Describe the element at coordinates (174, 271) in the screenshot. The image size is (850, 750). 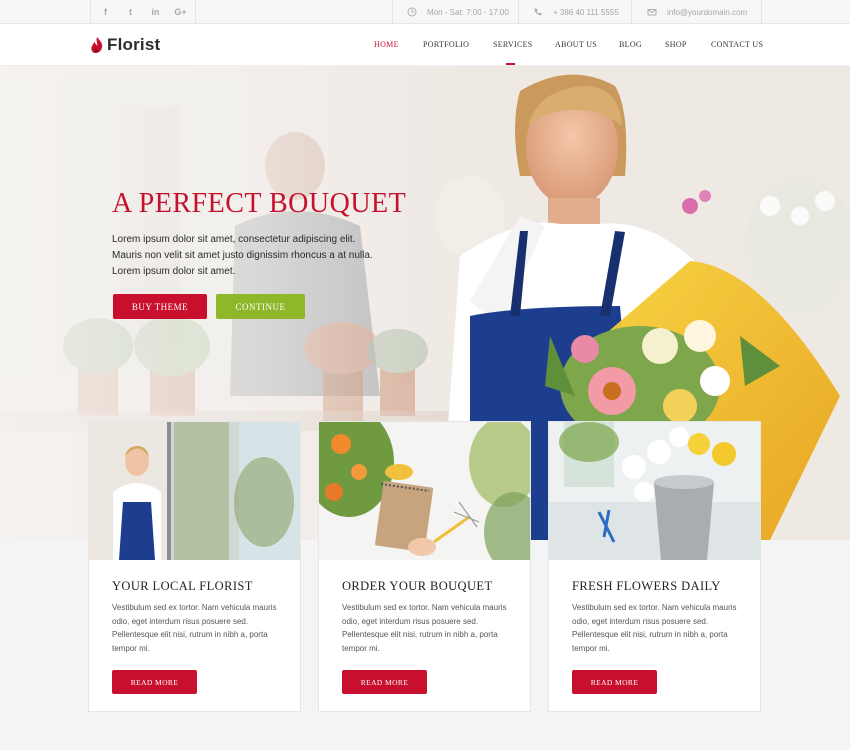
I see `hero-line: Lorem ipsum dolor sit amet.` at that location.